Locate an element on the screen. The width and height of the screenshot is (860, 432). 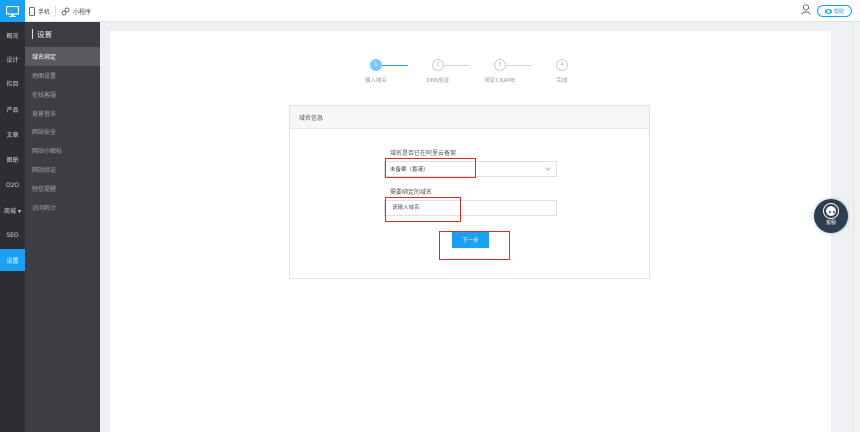
rail-label: 栏目 is located at coordinates (12, 84).